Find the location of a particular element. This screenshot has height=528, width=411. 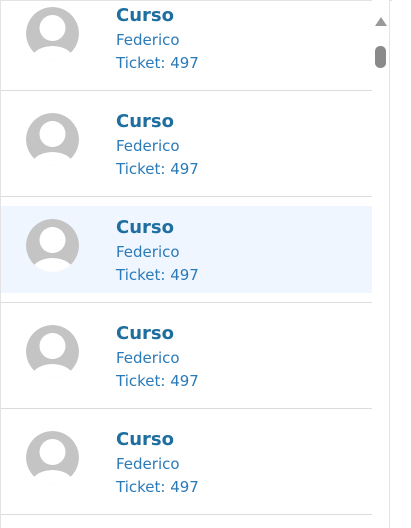

scroll-thumb is located at coordinates (380, 57).